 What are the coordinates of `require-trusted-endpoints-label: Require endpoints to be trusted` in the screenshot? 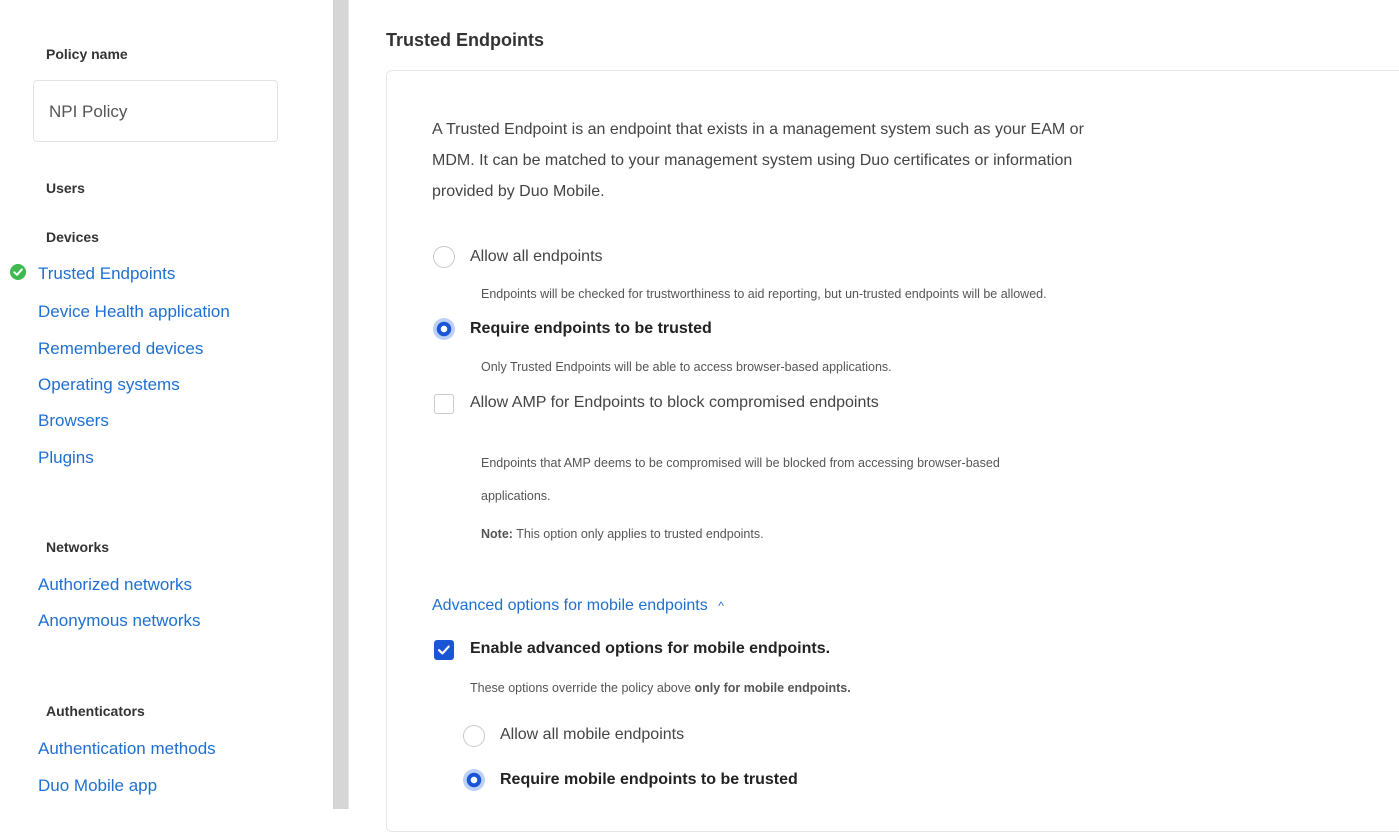 It's located at (591, 329).